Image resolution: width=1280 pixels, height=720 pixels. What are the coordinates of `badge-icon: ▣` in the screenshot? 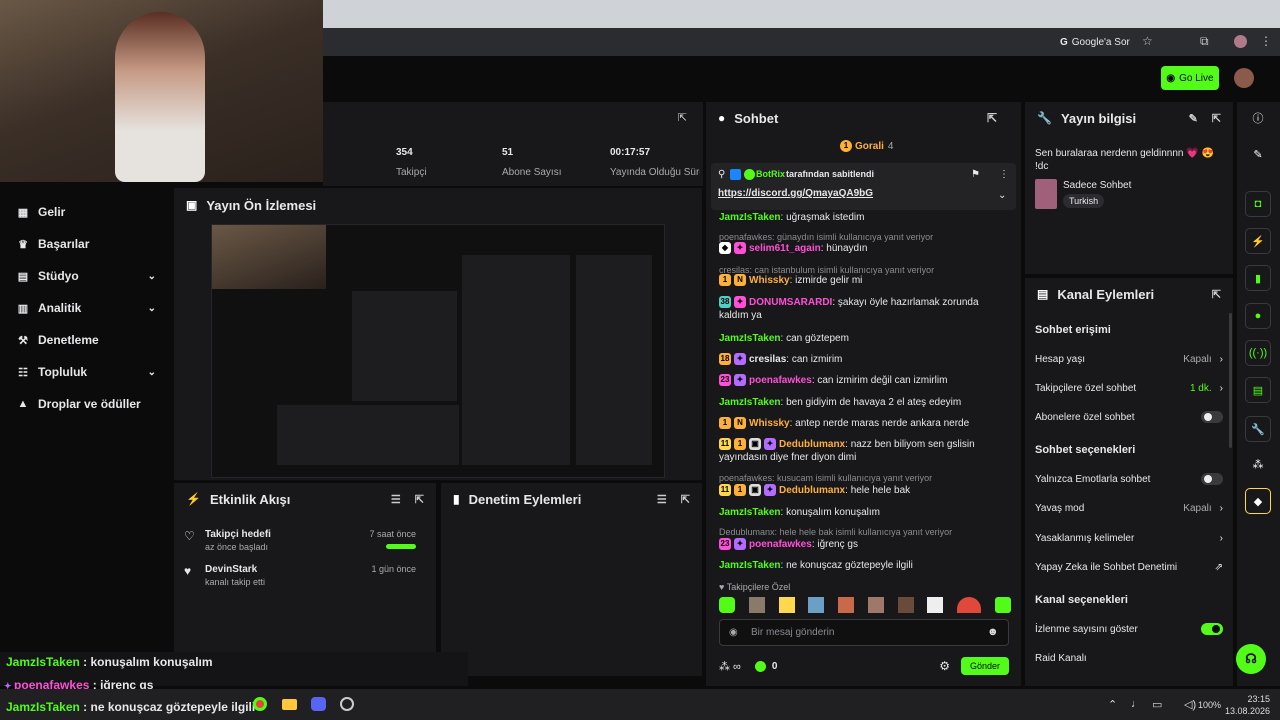 It's located at (755, 490).